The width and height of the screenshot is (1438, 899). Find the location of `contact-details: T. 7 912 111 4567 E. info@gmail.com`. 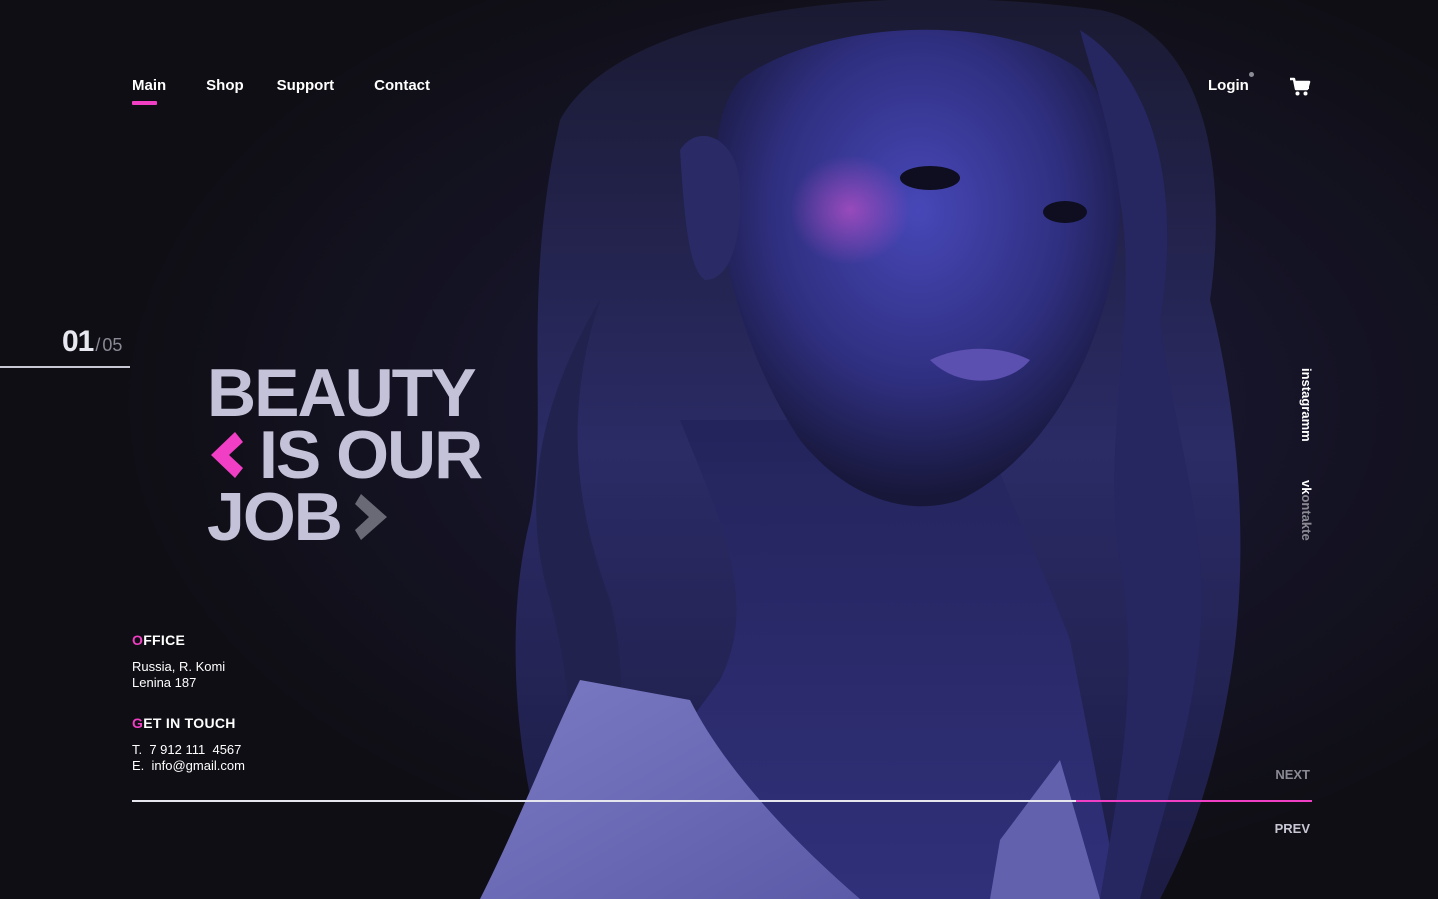

contact-details: T. 7 912 111 4567 E. info@gmail.com is located at coordinates (188, 758).